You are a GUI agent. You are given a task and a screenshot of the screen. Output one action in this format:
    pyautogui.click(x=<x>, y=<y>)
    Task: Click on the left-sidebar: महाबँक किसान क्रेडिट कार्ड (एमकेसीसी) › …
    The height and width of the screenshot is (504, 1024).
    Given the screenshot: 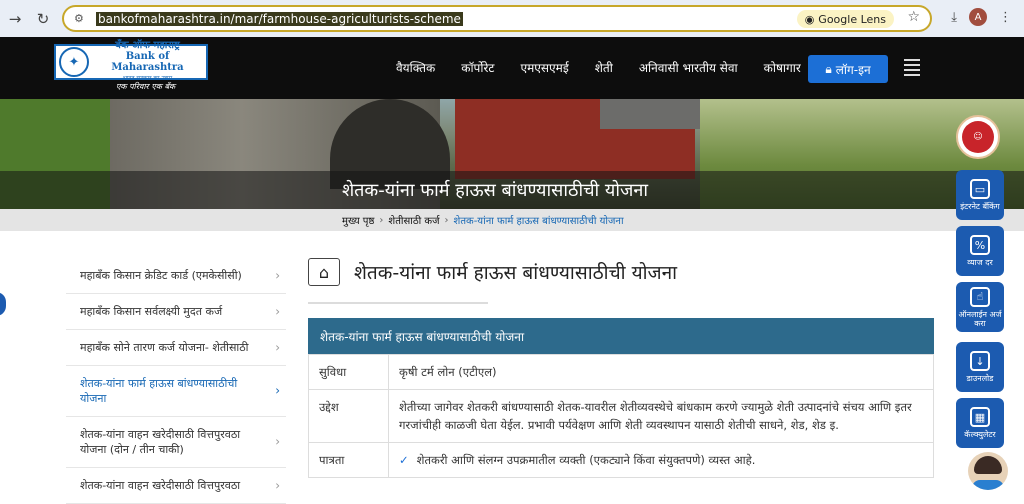 What is the action you would take?
    pyautogui.click(x=176, y=381)
    